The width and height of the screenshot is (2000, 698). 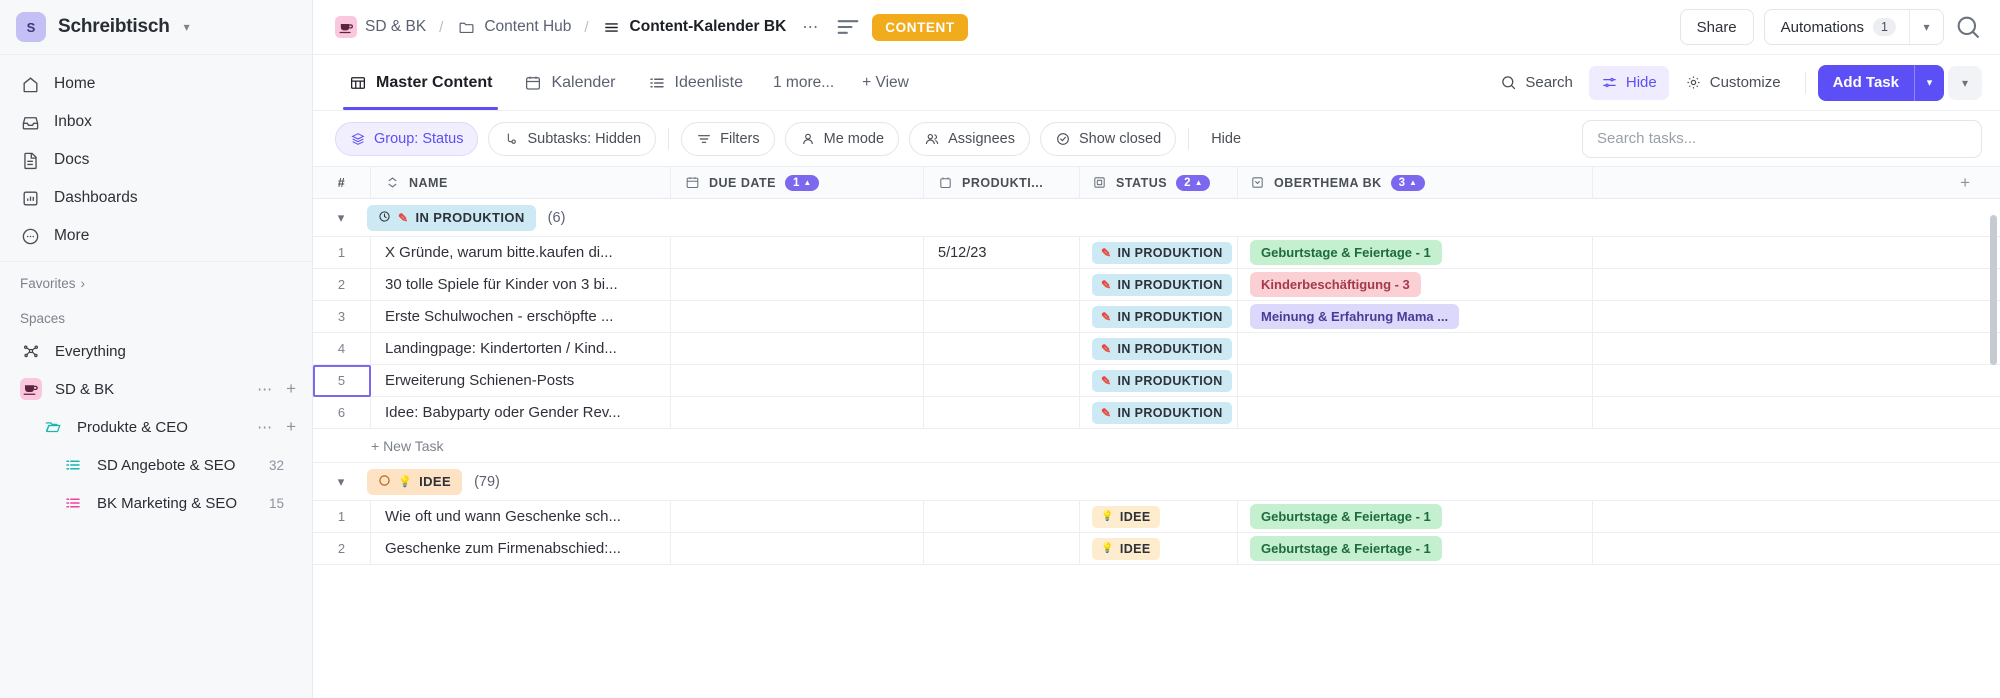 What do you see at coordinates (1536, 83) in the screenshot?
I see `search-button: Search` at bounding box center [1536, 83].